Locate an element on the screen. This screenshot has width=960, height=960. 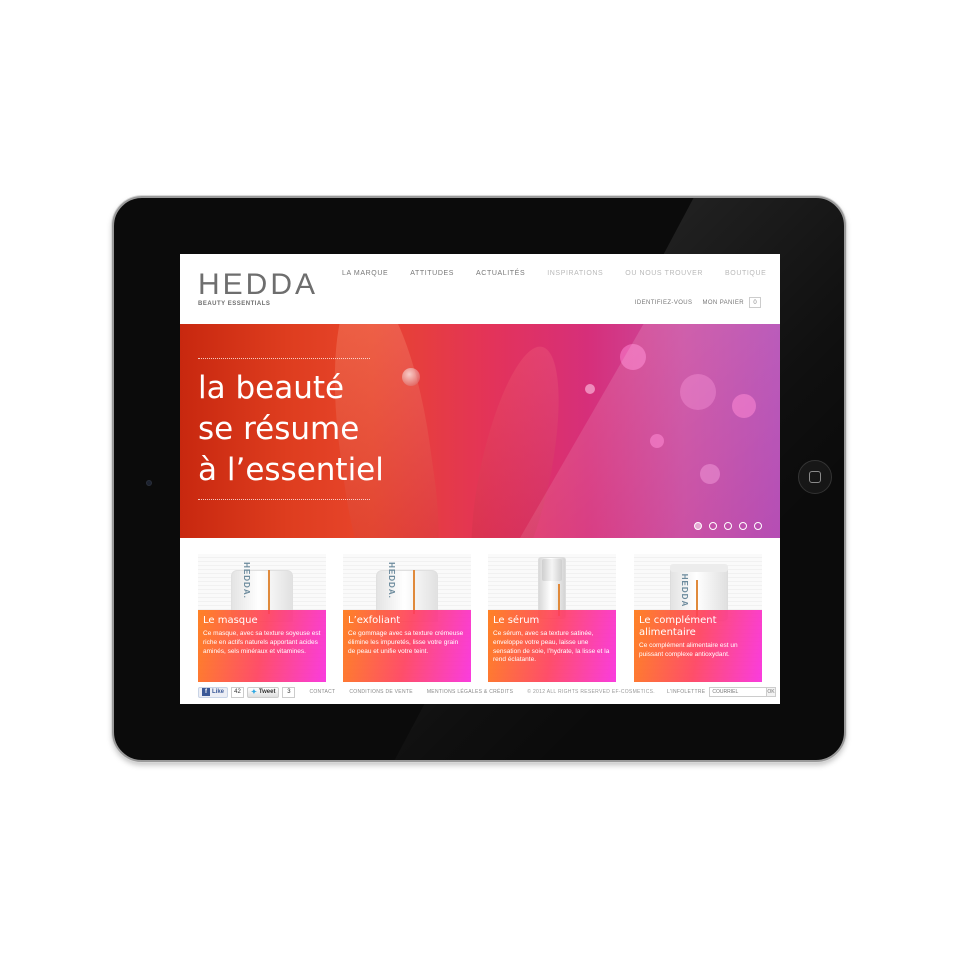
product-image-jar: HEDDA is located at coordinates (698, 587).